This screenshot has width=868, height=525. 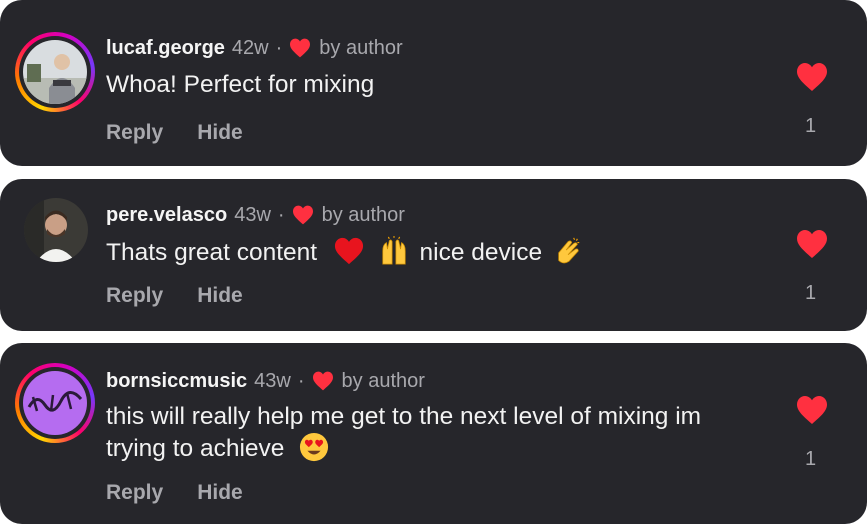 I want to click on comment-meta: lucaf.george 42w · by author, so click(x=254, y=48).